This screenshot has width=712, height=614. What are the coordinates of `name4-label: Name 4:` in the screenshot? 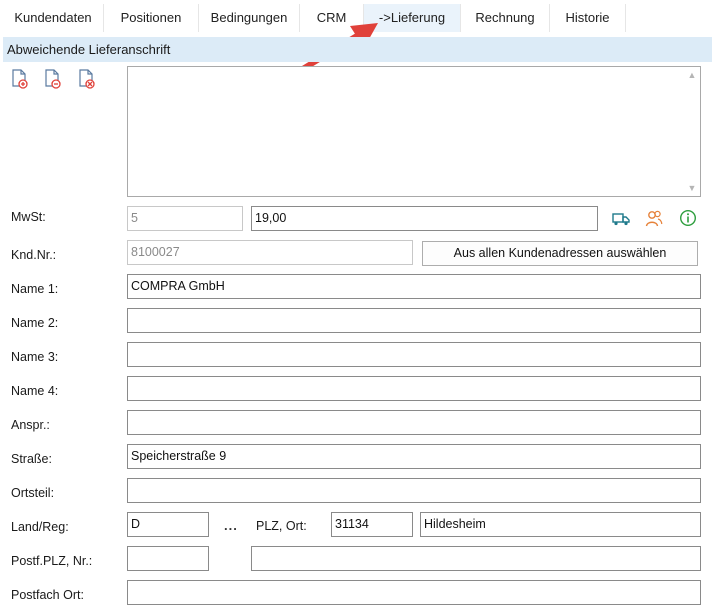 It's located at (35, 391).